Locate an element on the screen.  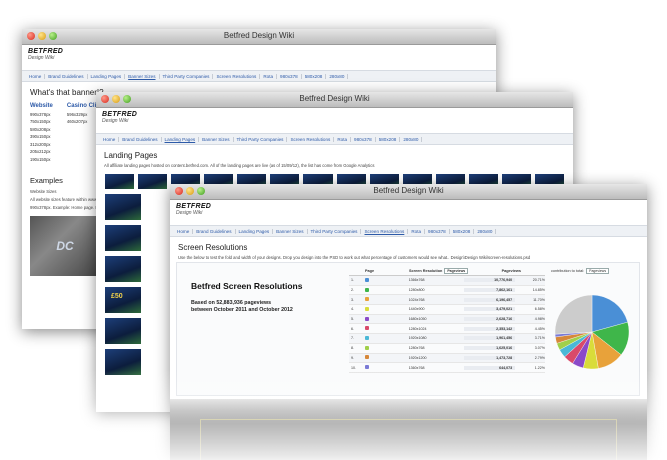
column-header-resolution: Screen Resolution Pageviews is located at coordinates (446, 271).